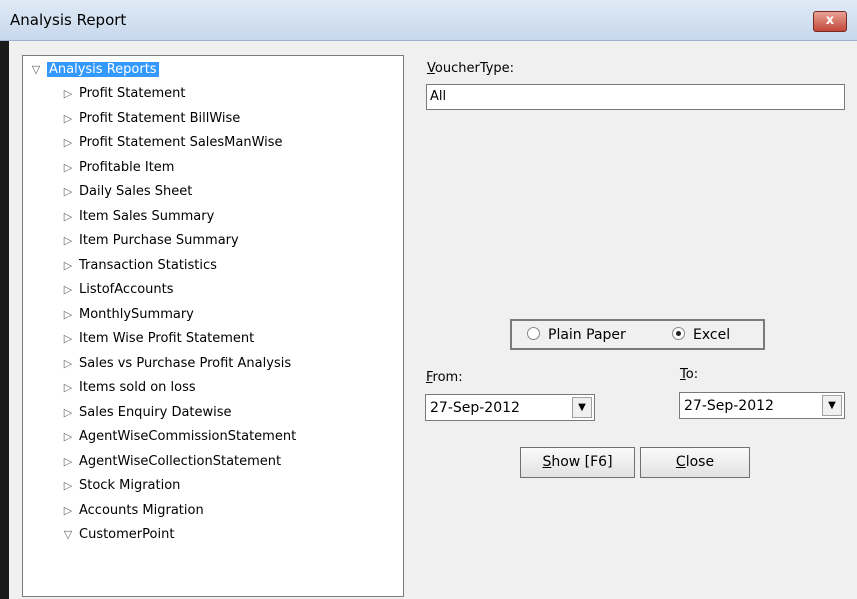  Describe the element at coordinates (533, 333) in the screenshot. I see `radio-unselected-icon` at that location.